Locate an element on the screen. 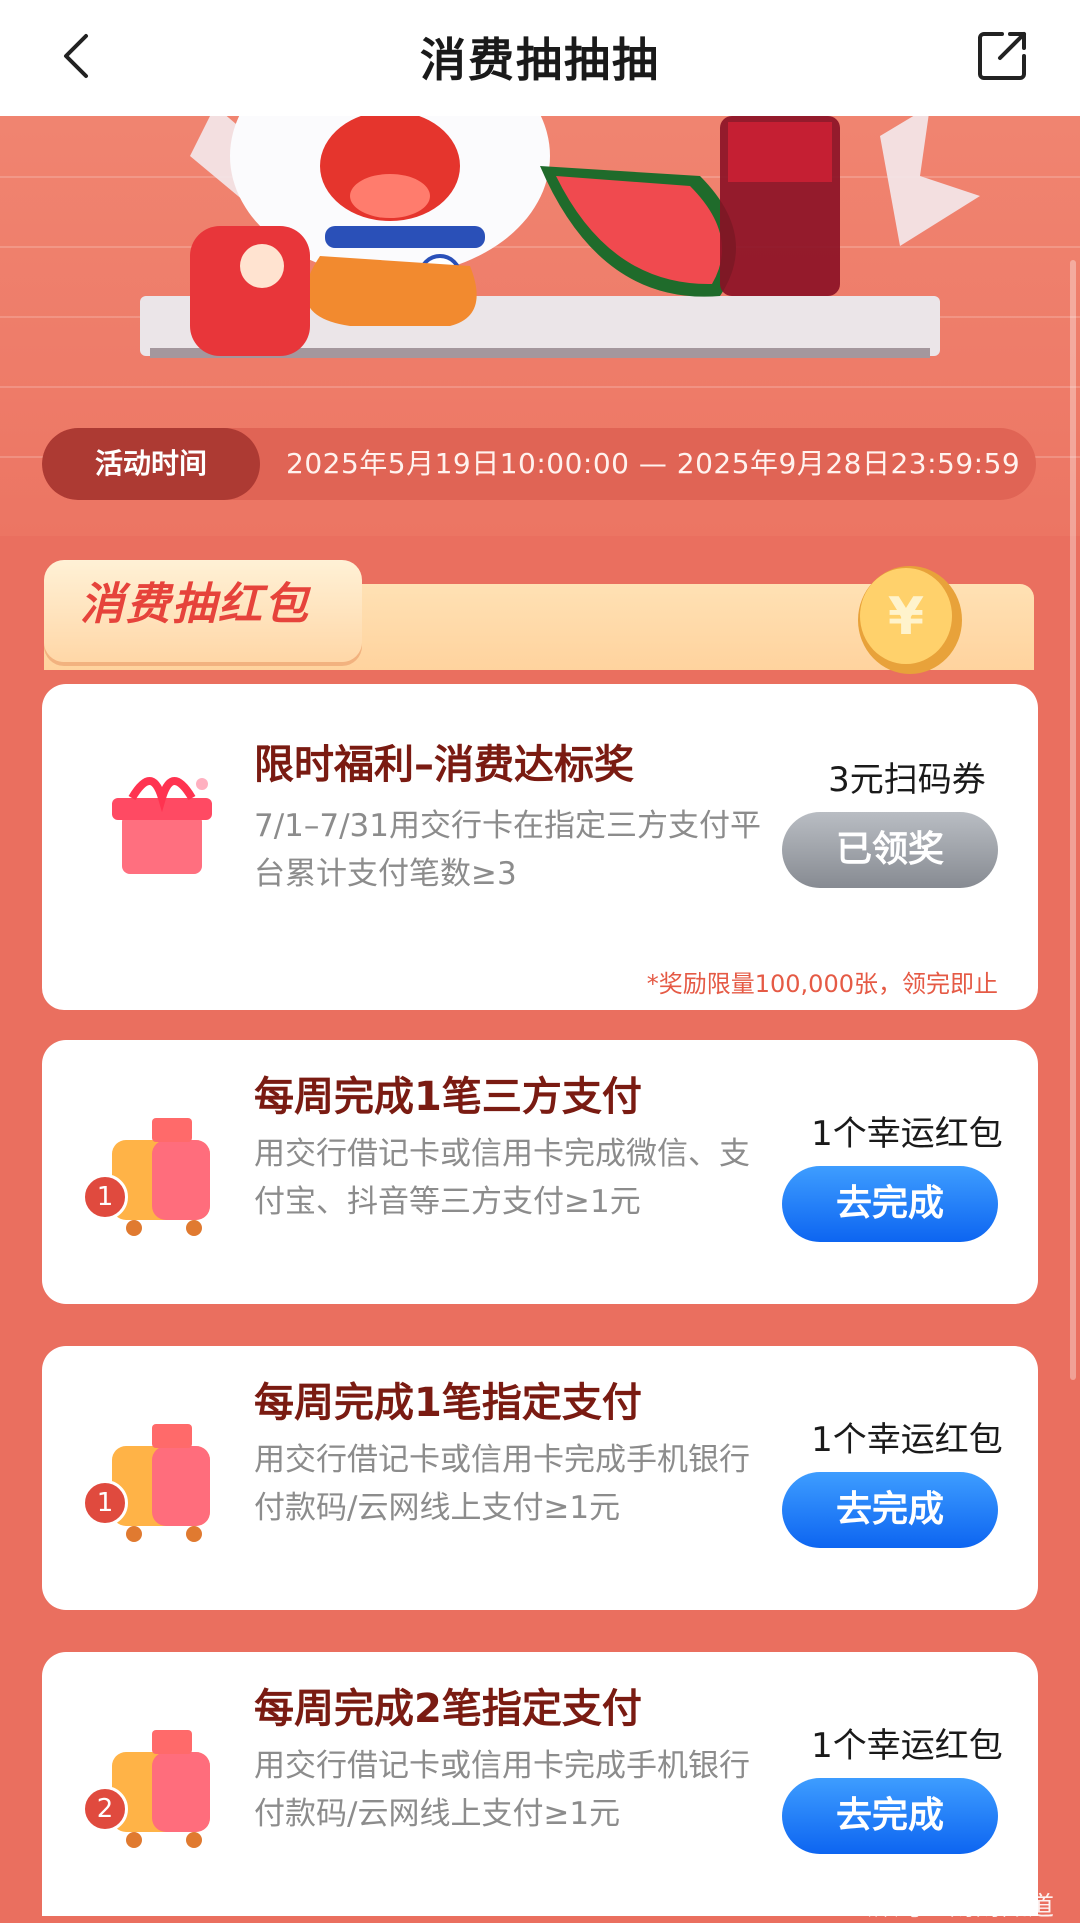  claimed-button: 已领奖 is located at coordinates (890, 850).